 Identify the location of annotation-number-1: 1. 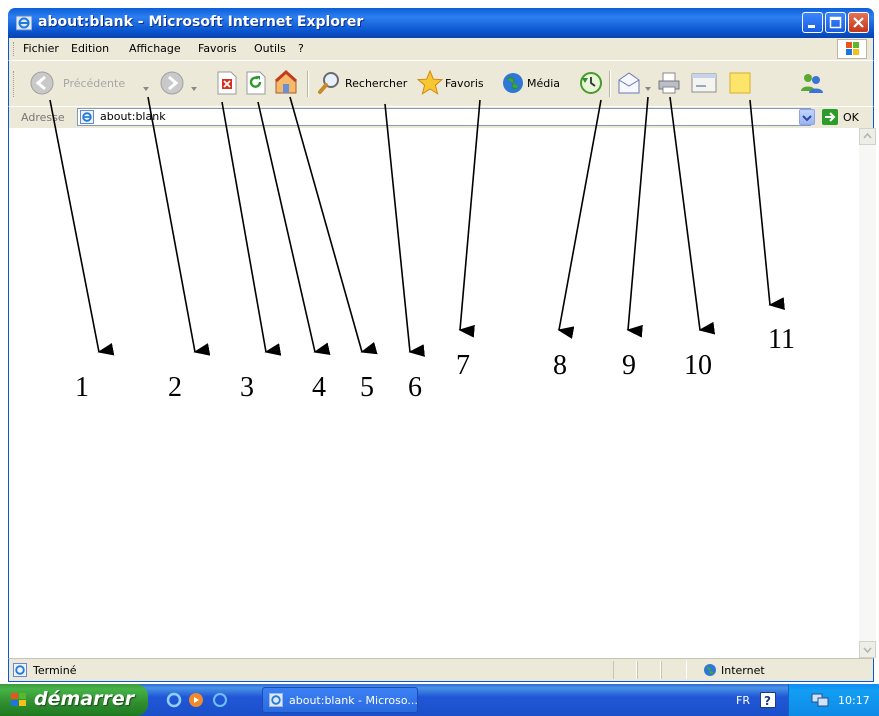
(82, 387).